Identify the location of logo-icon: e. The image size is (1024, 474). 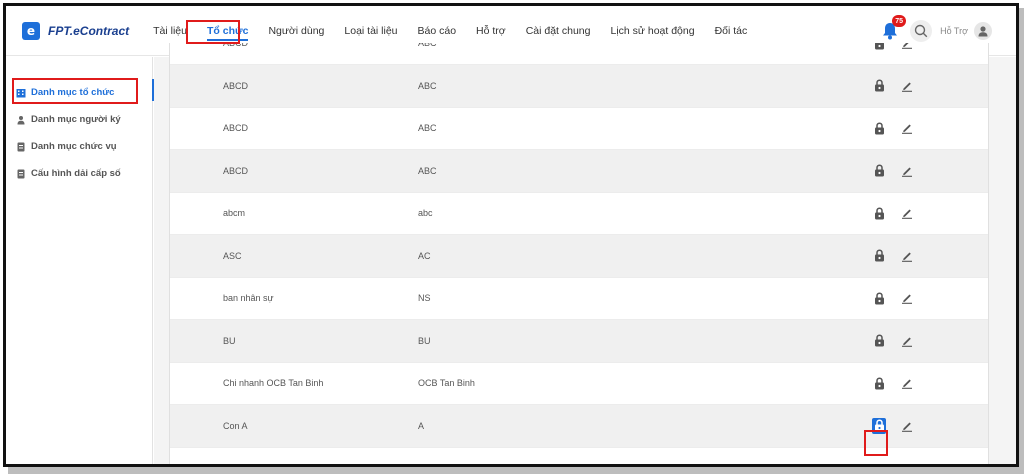
(31, 30).